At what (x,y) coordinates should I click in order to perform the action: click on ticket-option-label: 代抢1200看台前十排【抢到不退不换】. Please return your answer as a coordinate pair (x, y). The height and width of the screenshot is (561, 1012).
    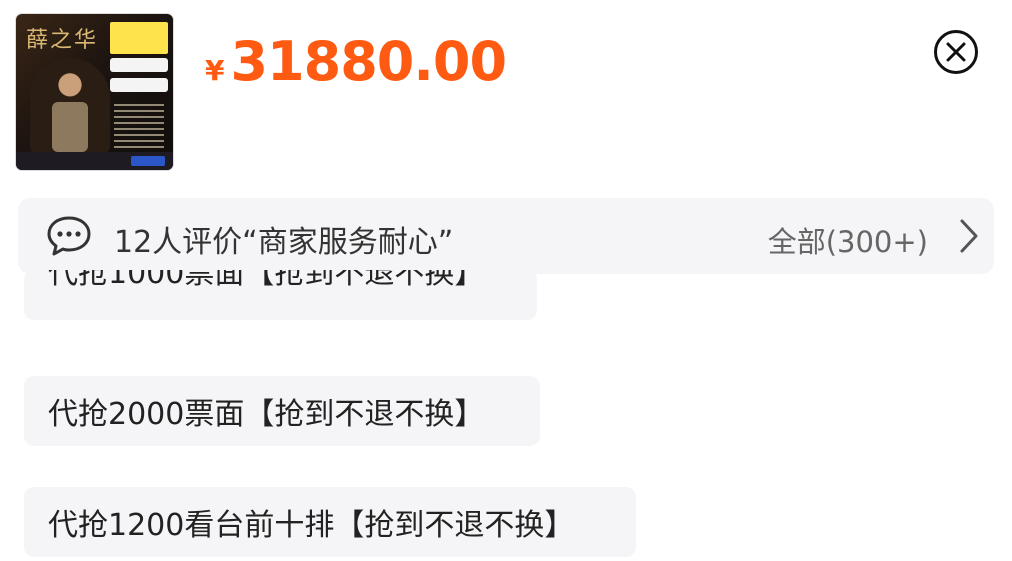
    Looking at the image, I should click on (311, 525).